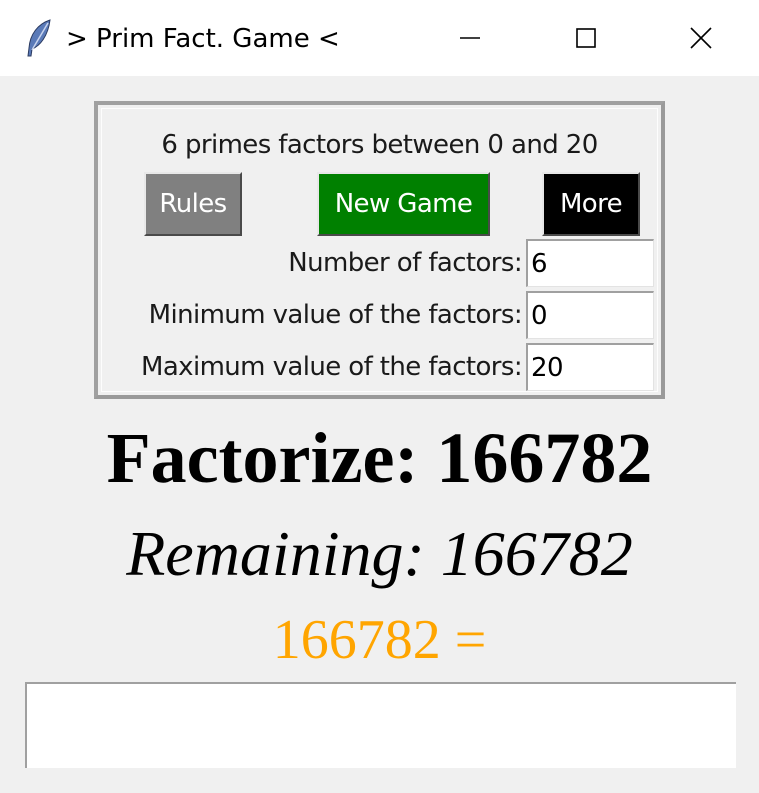  What do you see at coordinates (335, 315) in the screenshot?
I see `min-value-label: Minimum value of the factors:` at bounding box center [335, 315].